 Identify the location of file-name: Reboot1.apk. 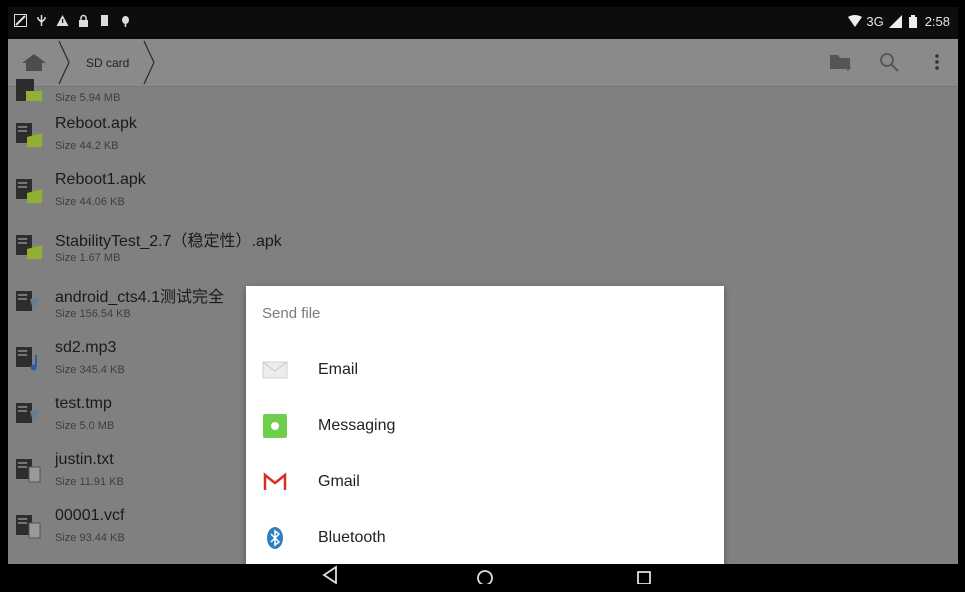
(100, 179).